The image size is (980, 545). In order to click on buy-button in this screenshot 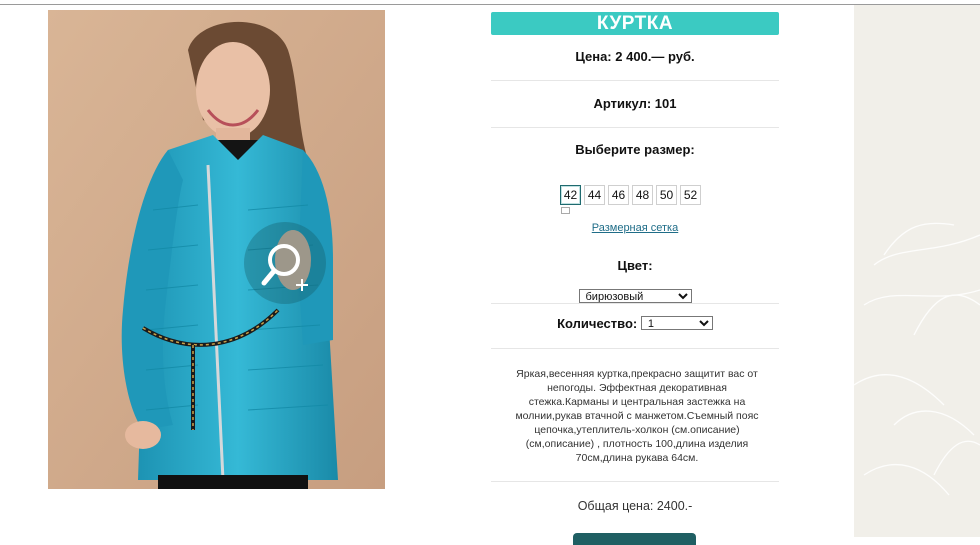, I will do `click(634, 539)`.